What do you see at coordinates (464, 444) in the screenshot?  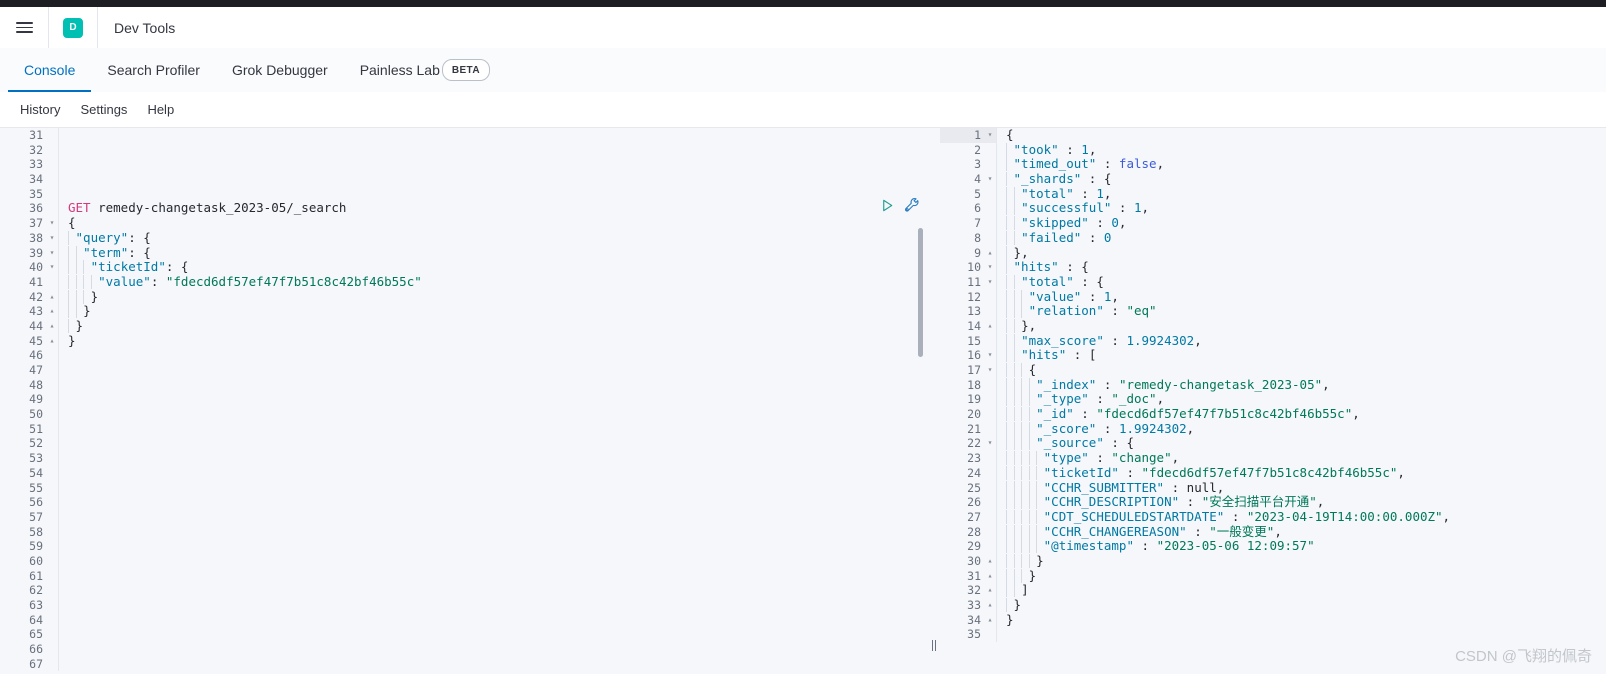 I see `code-line: 52` at bounding box center [464, 444].